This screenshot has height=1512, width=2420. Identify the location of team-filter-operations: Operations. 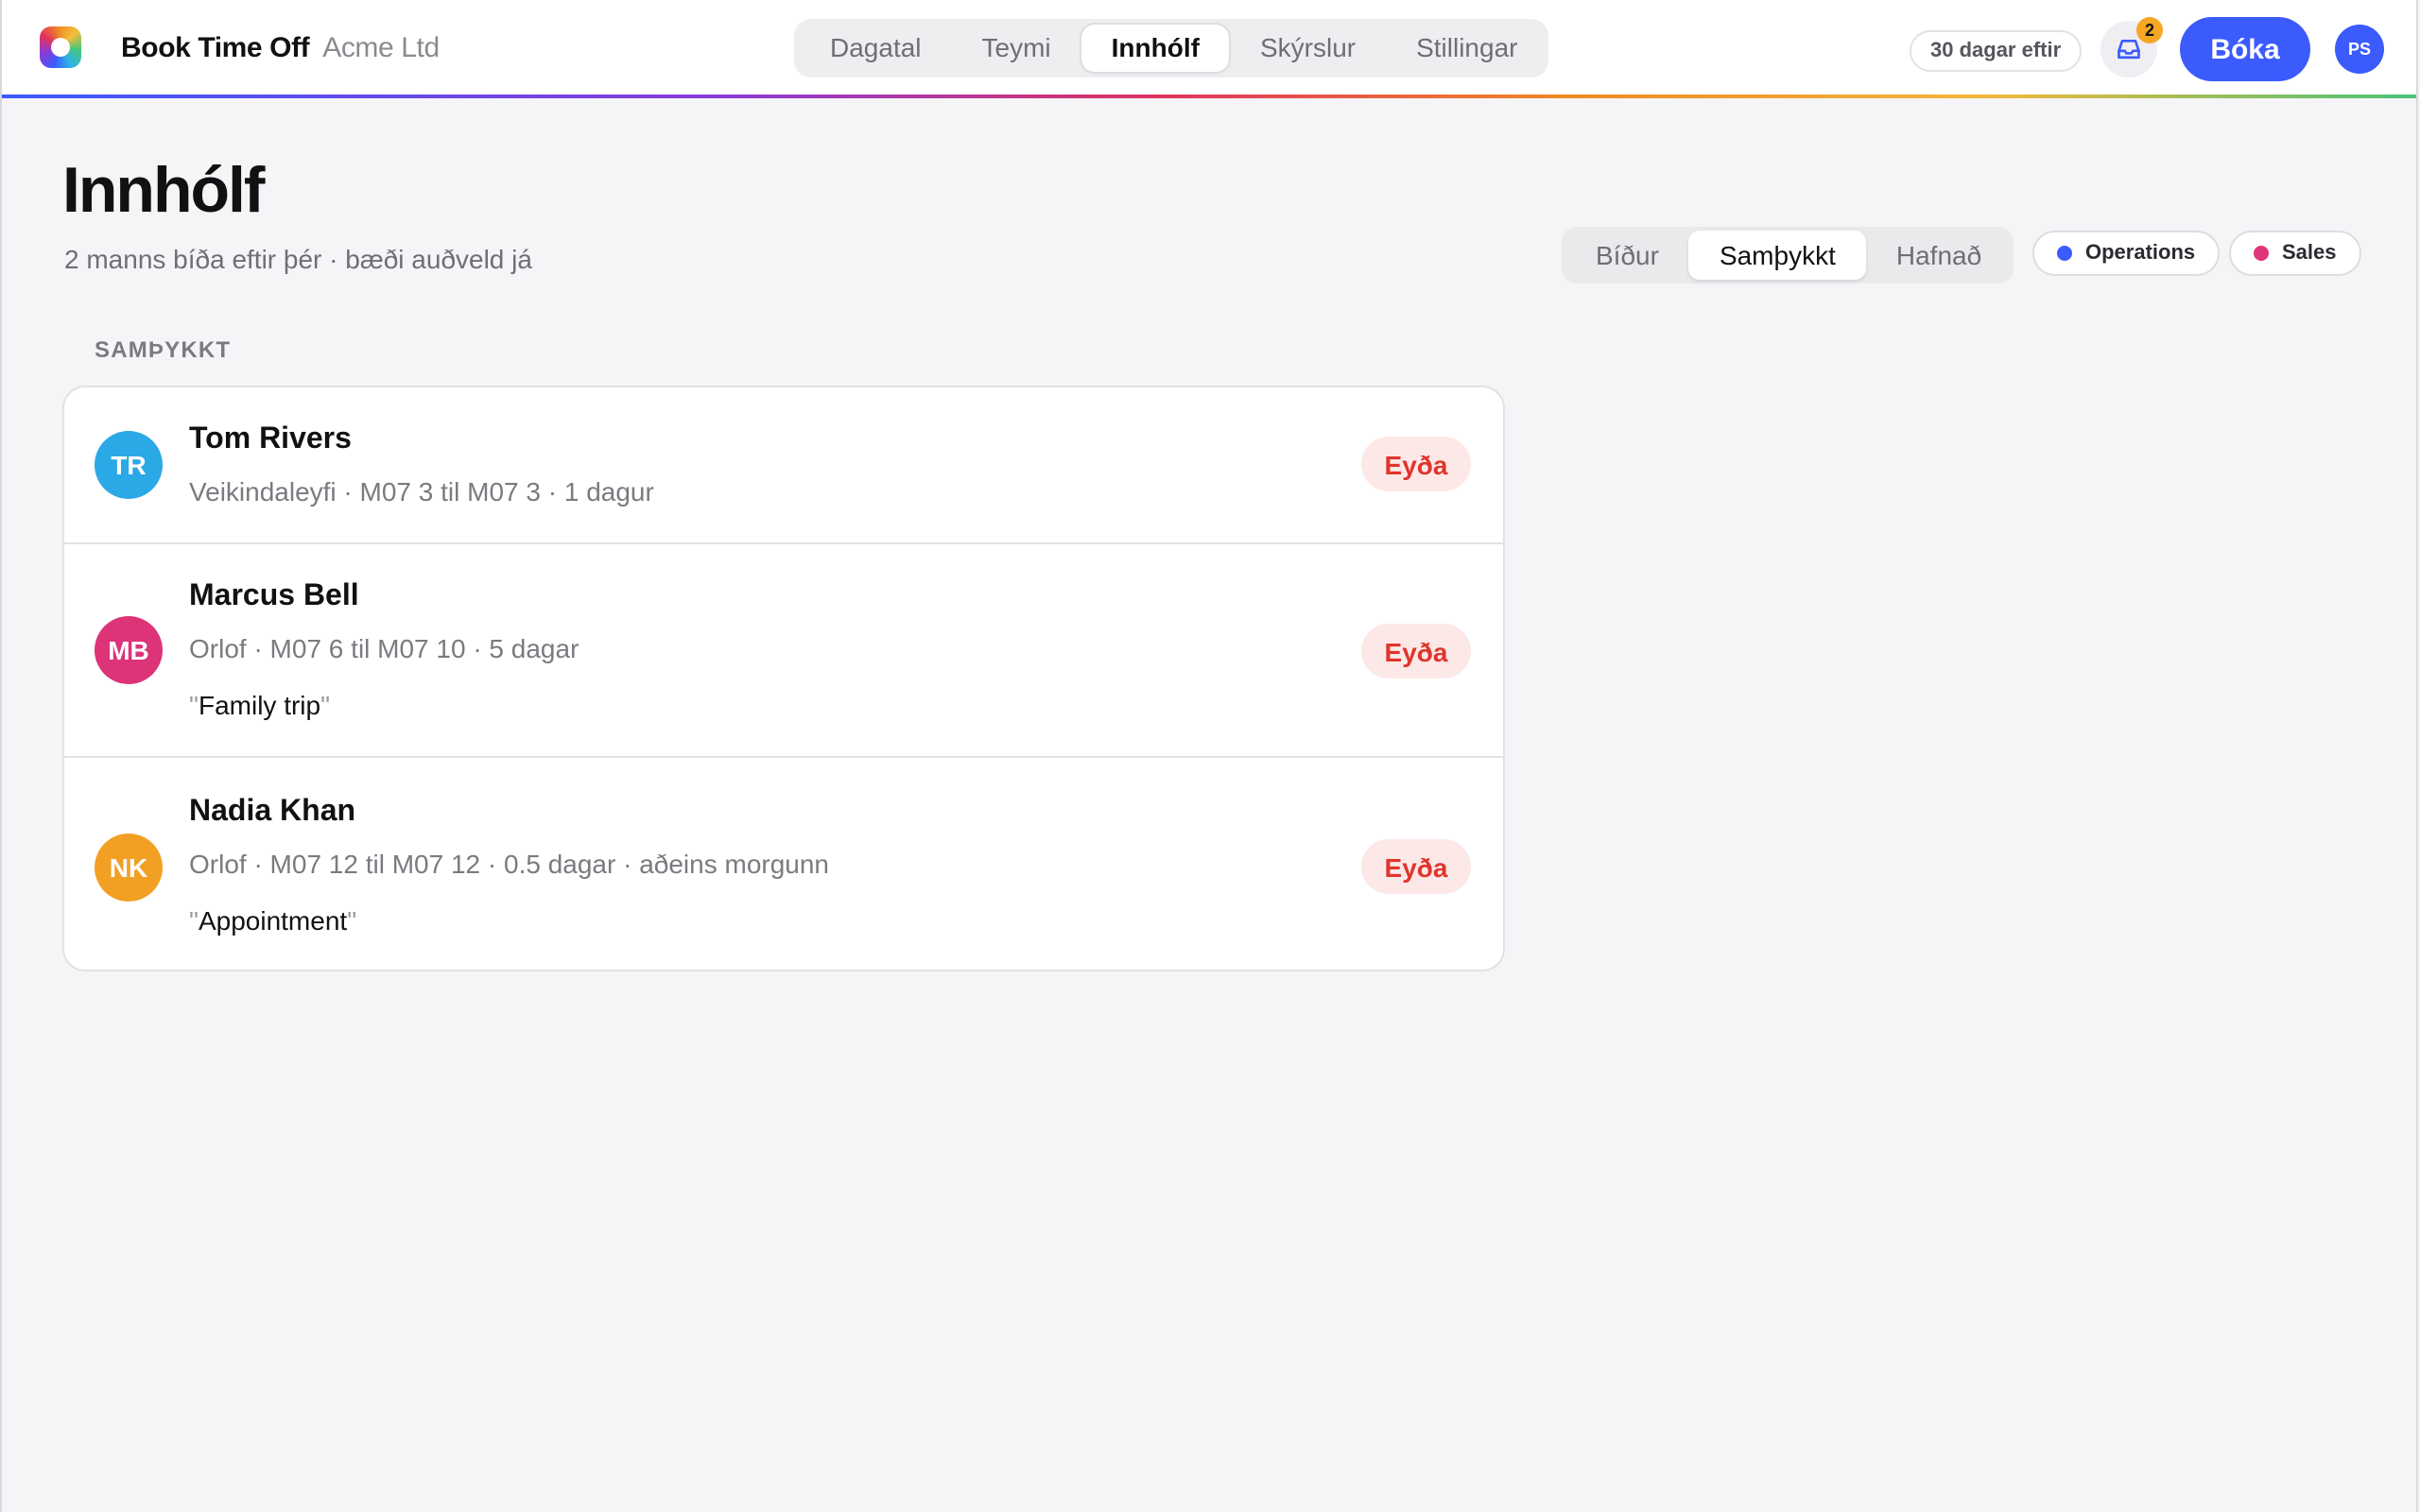
(2126, 253).